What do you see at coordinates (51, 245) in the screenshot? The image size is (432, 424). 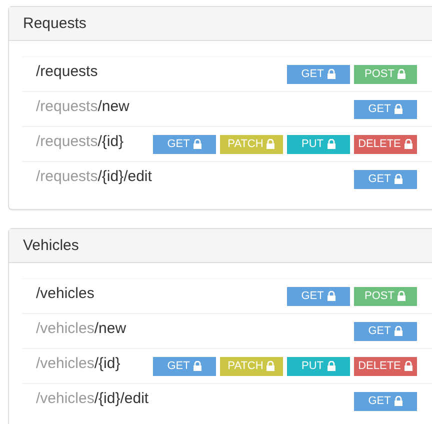 I see `panel-title: Vehicles` at bounding box center [51, 245].